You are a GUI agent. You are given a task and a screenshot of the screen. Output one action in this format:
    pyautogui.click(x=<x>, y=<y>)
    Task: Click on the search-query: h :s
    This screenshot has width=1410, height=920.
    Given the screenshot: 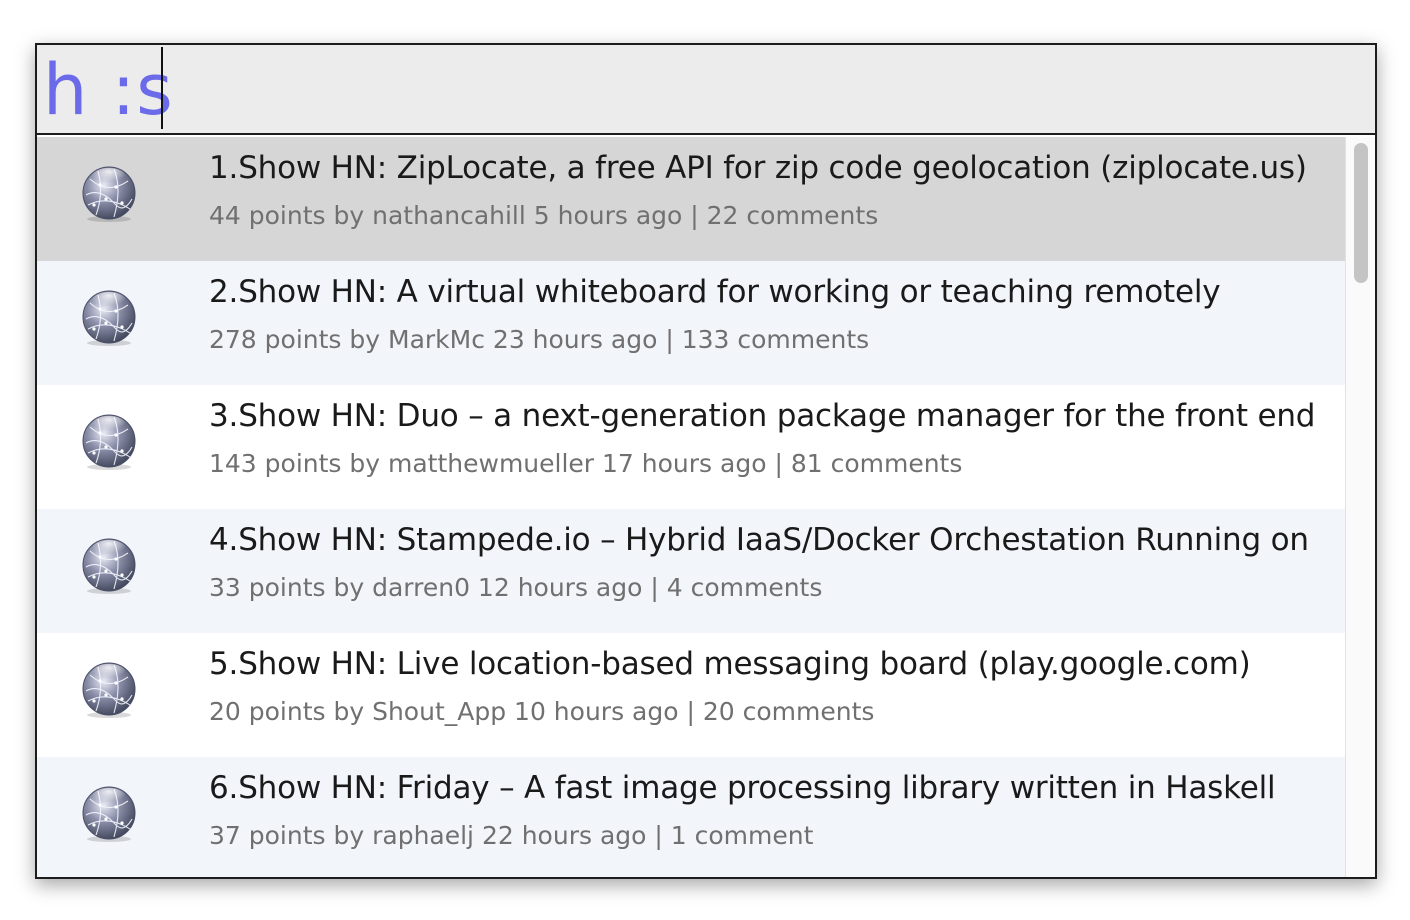 What is the action you would take?
    pyautogui.click(x=108, y=90)
    